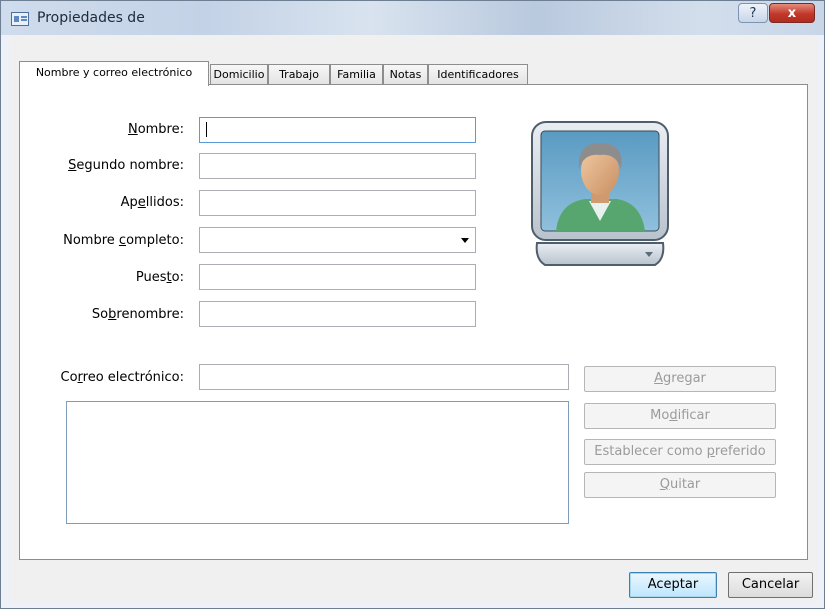  Describe the element at coordinates (753, 13) in the screenshot. I see `help-button: ?` at that location.